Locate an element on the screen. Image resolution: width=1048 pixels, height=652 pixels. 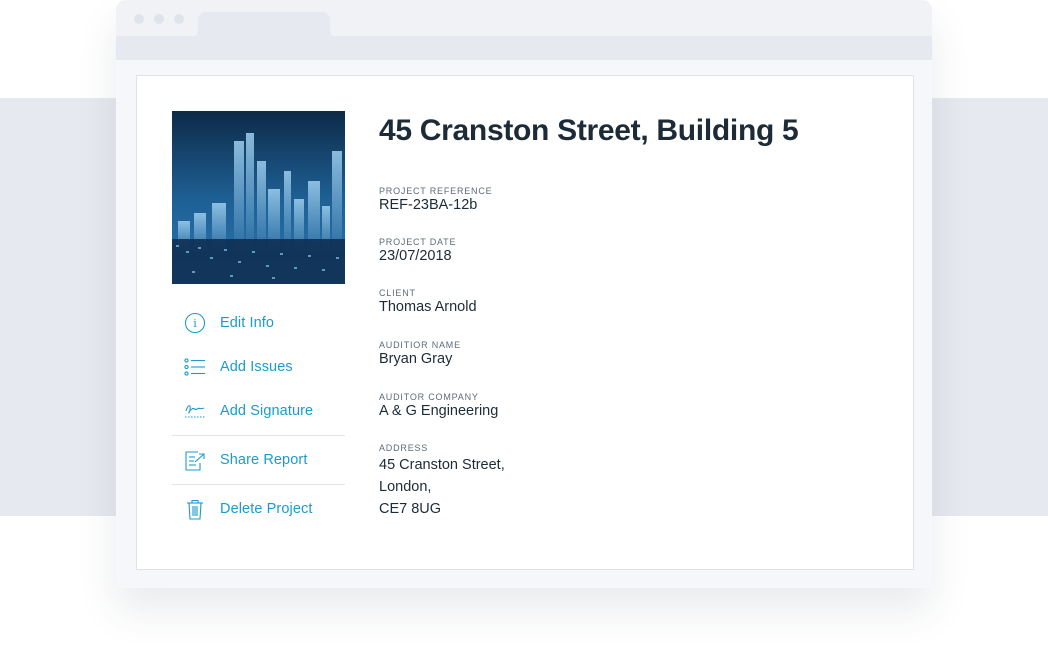
svg-text: i is located at coordinates (195, 323).